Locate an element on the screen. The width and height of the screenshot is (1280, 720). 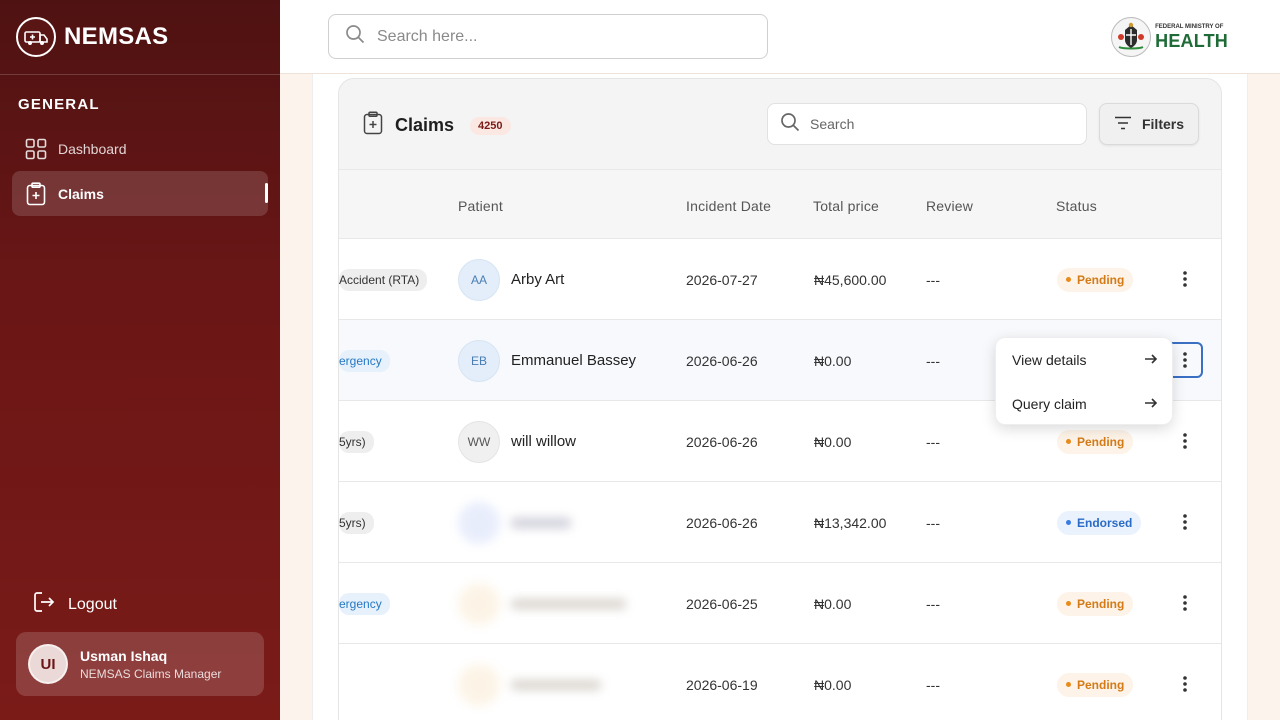
claims-search is located at coordinates (927, 124).